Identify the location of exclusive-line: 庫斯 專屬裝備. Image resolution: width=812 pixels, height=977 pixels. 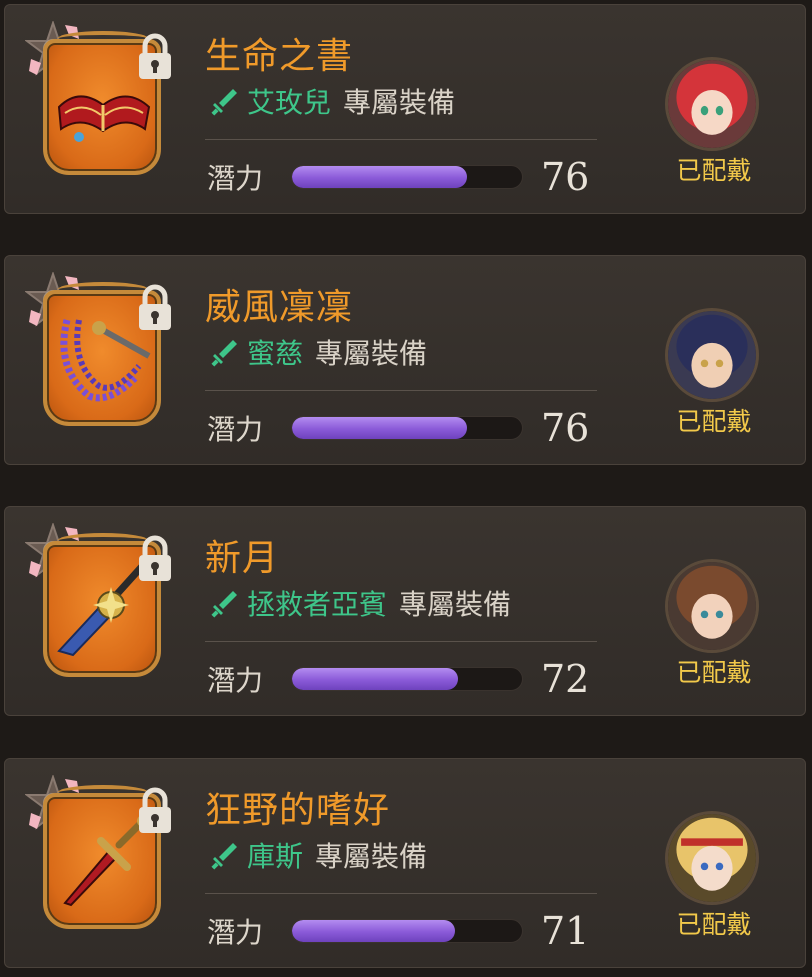
(318, 855).